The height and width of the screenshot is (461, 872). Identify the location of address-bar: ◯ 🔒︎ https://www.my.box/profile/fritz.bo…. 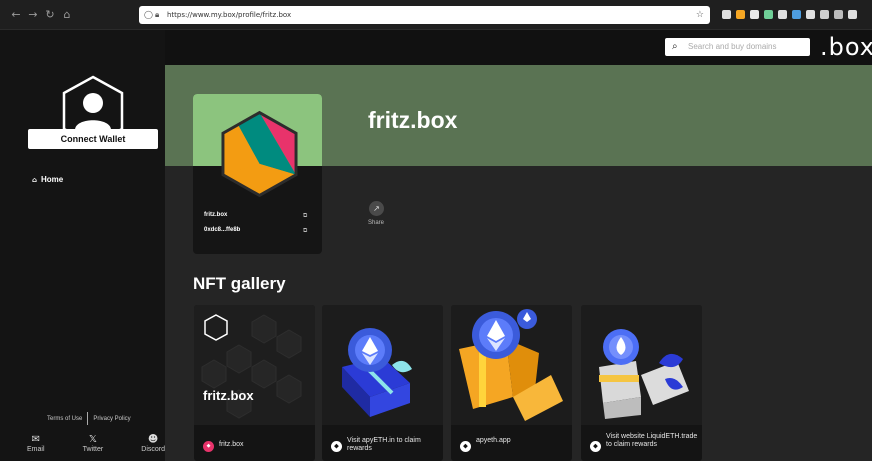
(424, 15).